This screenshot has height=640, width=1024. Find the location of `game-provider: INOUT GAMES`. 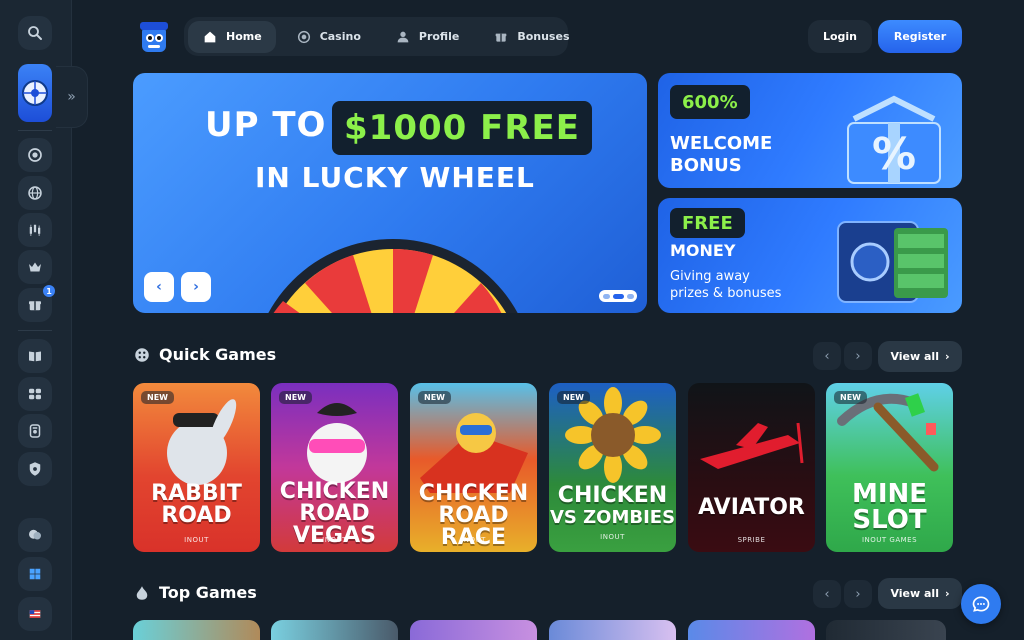

game-provider: INOUT GAMES is located at coordinates (889, 540).